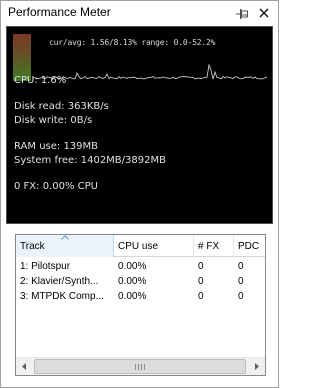 The image size is (320, 388). I want to click on disk-write-stat: Disk write: 0B/s, so click(53, 120).